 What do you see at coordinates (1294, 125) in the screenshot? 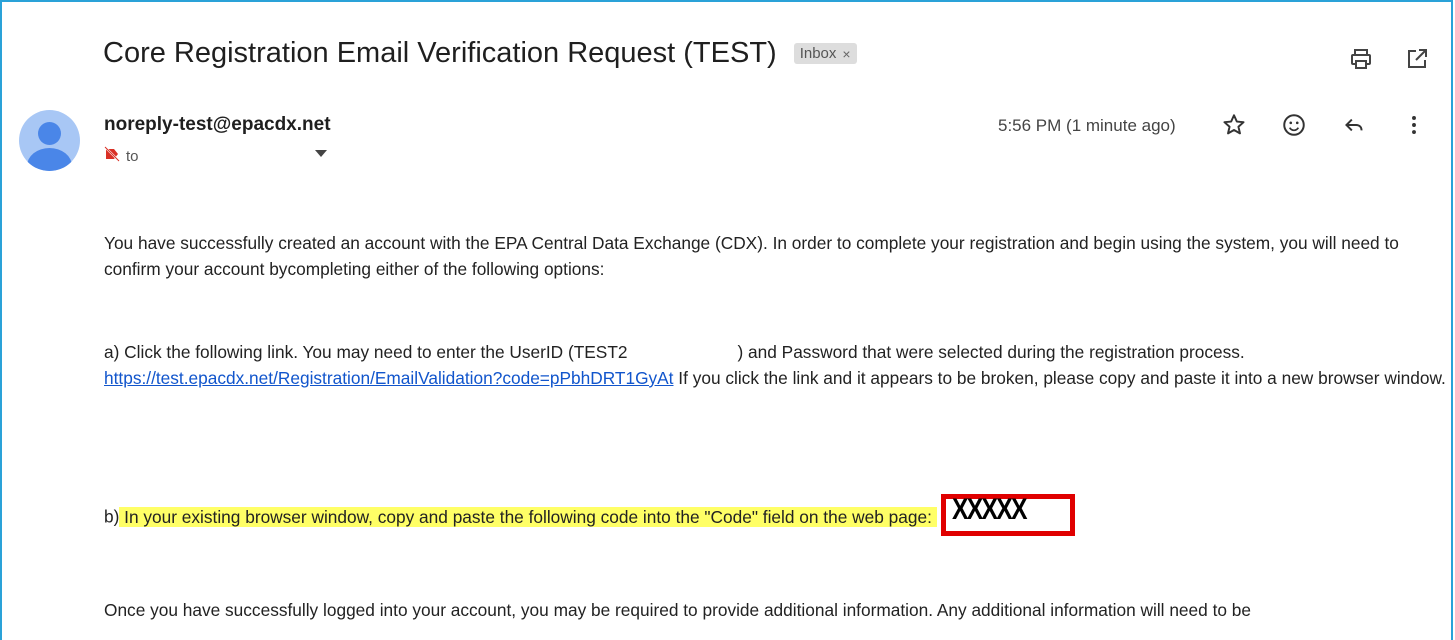
I see `emoji-reaction-icon` at bounding box center [1294, 125].